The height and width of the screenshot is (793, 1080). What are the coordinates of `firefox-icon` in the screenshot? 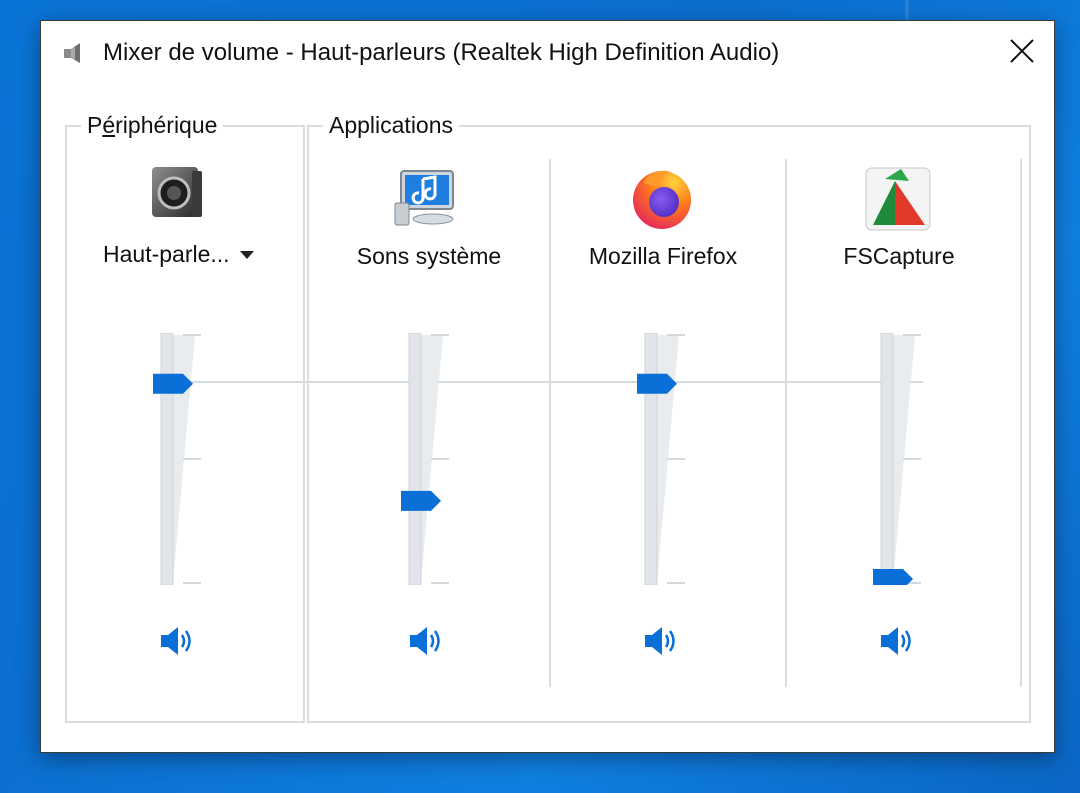 It's located at (662, 199).